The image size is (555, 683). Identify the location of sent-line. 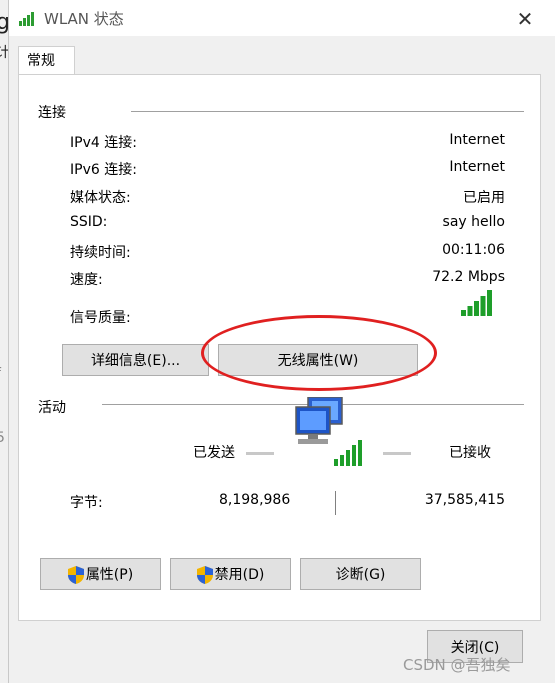
(260, 453).